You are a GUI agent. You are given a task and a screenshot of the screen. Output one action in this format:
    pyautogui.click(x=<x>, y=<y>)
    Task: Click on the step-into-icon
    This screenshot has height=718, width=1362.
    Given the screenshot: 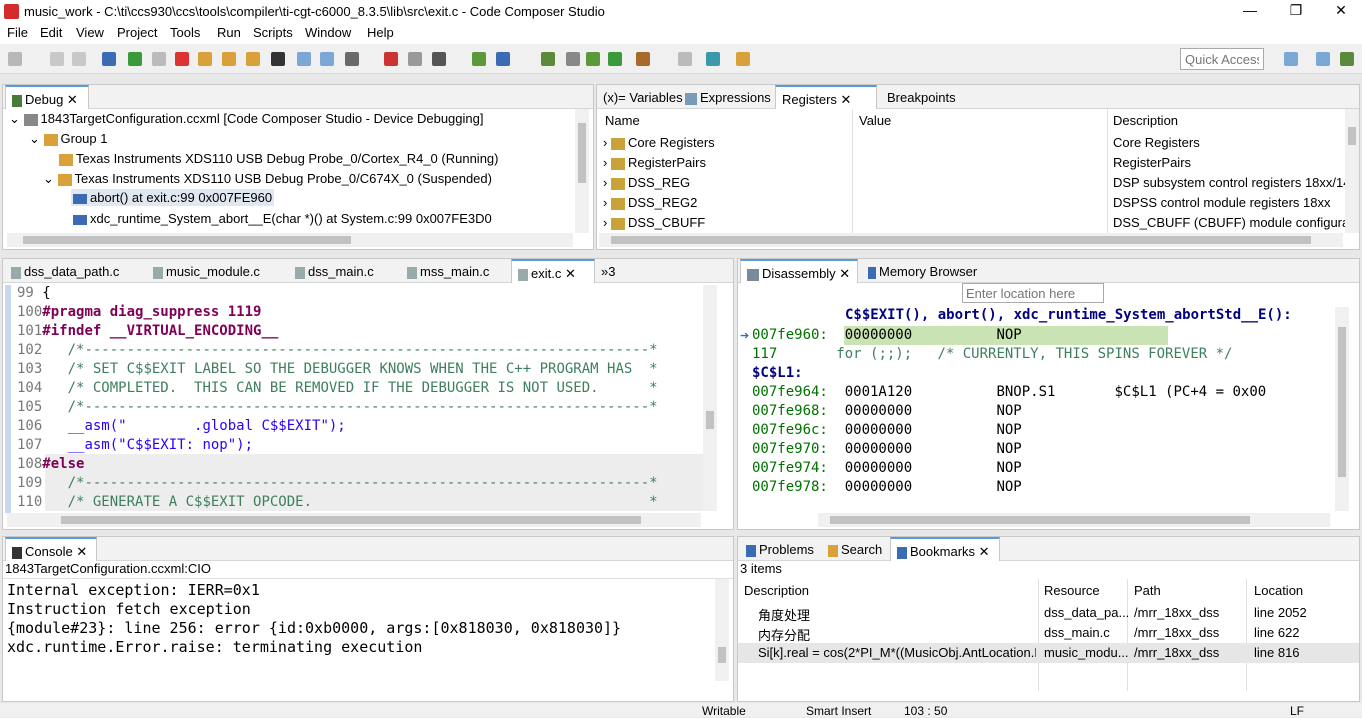 What is the action you would take?
    pyautogui.click(x=205, y=59)
    